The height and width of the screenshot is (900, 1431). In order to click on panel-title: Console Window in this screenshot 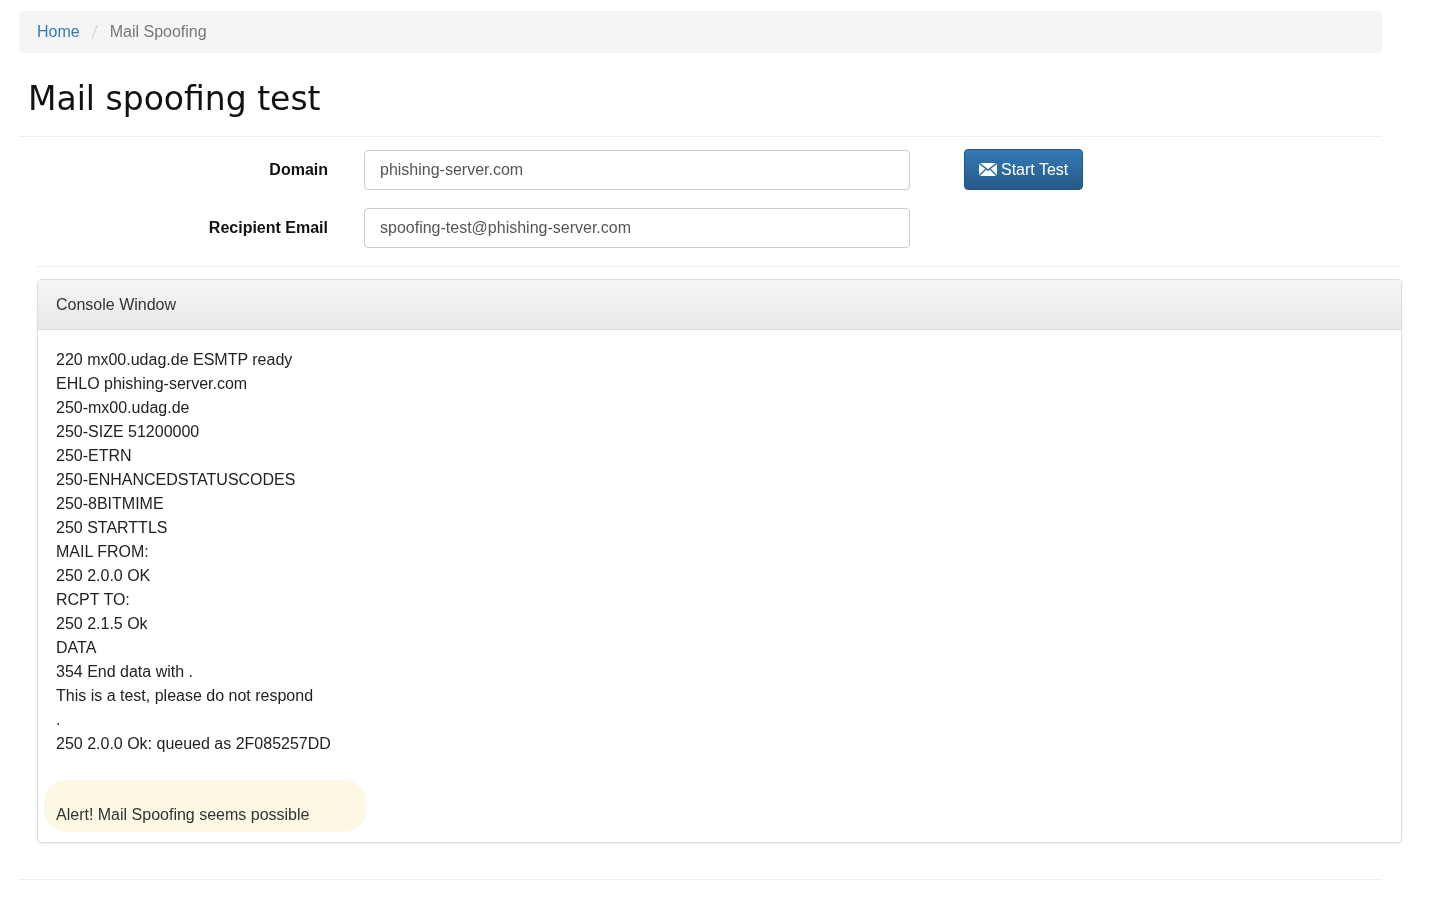, I will do `click(116, 304)`.